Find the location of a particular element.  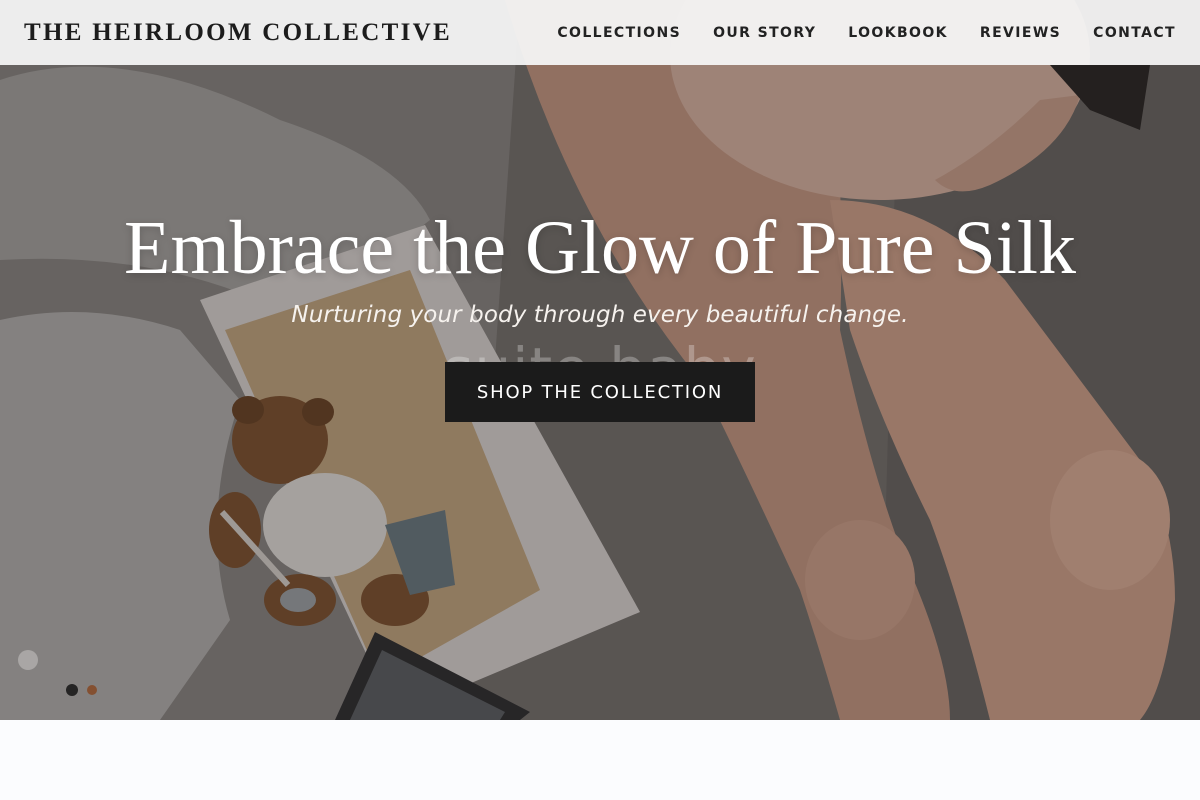

nav-item-our-story: OUR STORY is located at coordinates (764, 33).